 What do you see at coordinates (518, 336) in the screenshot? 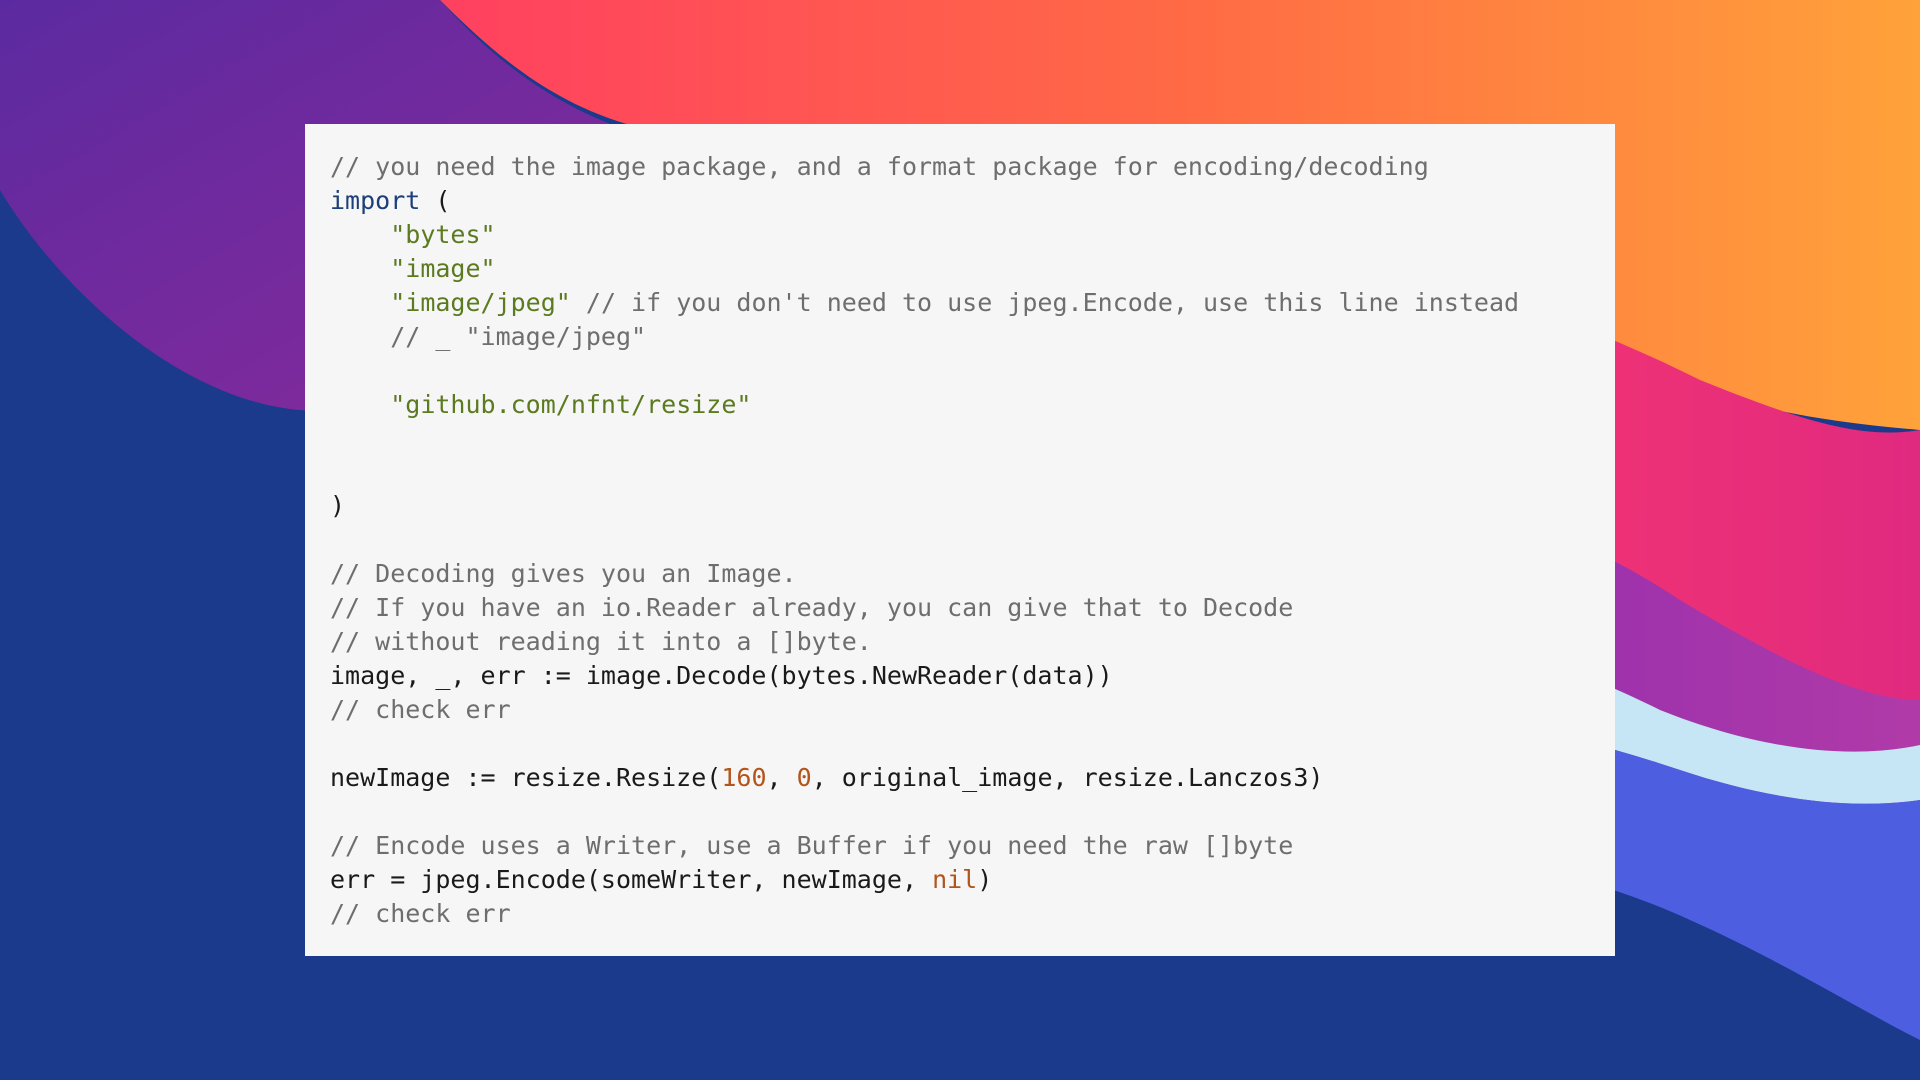
I see `code-token-comment: // _ "image/jpeg"` at bounding box center [518, 336].